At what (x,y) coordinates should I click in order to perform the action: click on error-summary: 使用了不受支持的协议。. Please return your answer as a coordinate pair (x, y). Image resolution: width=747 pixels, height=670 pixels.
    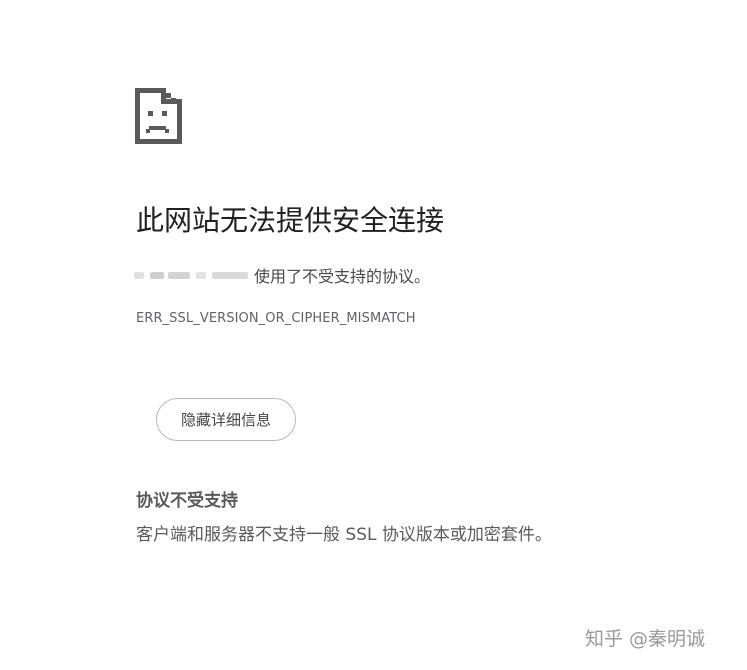
    Looking at the image, I should click on (282, 275).